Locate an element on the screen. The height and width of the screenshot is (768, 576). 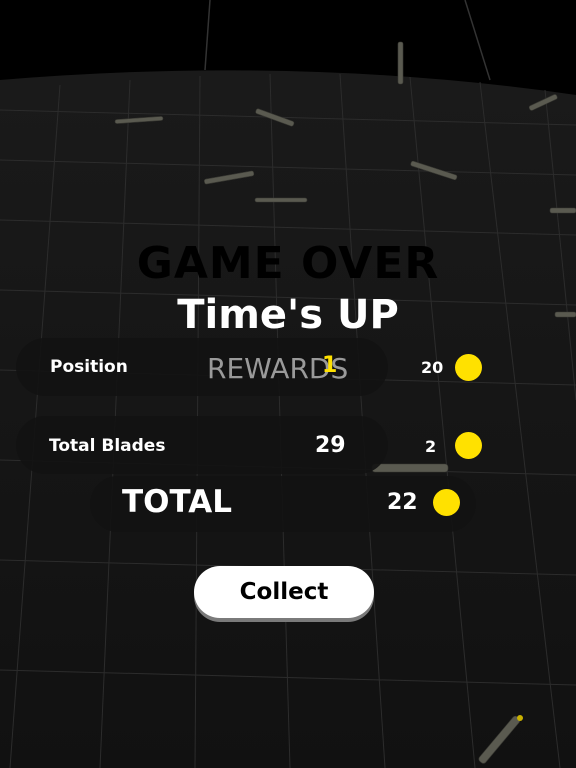
total-blades-reward: 2 is located at coordinates (431, 446).